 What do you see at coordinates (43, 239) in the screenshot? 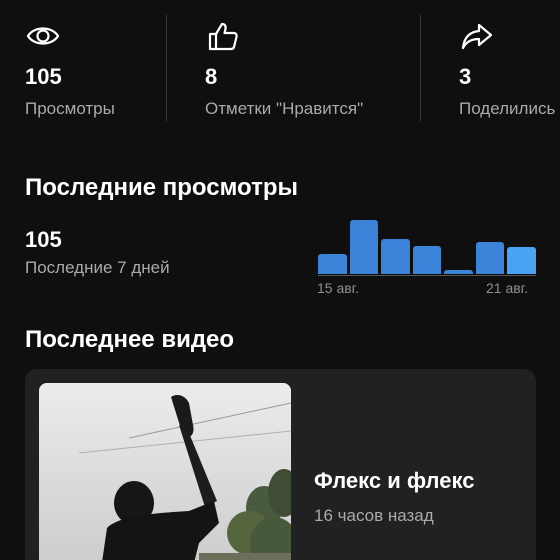
I see `recent-views-count: 105` at bounding box center [43, 239].